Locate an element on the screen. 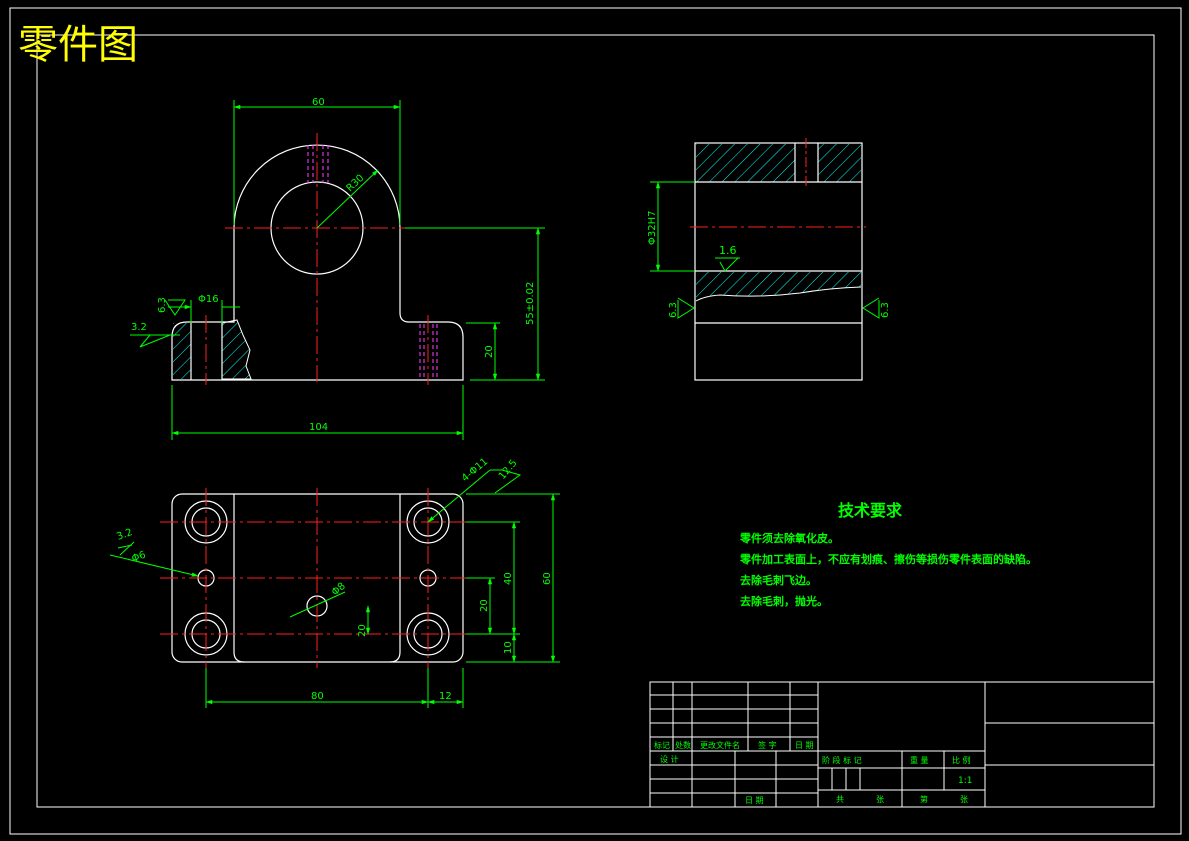 The height and width of the screenshot is (841, 1189). rev-header-doc: 更改文件名 is located at coordinates (720, 745).